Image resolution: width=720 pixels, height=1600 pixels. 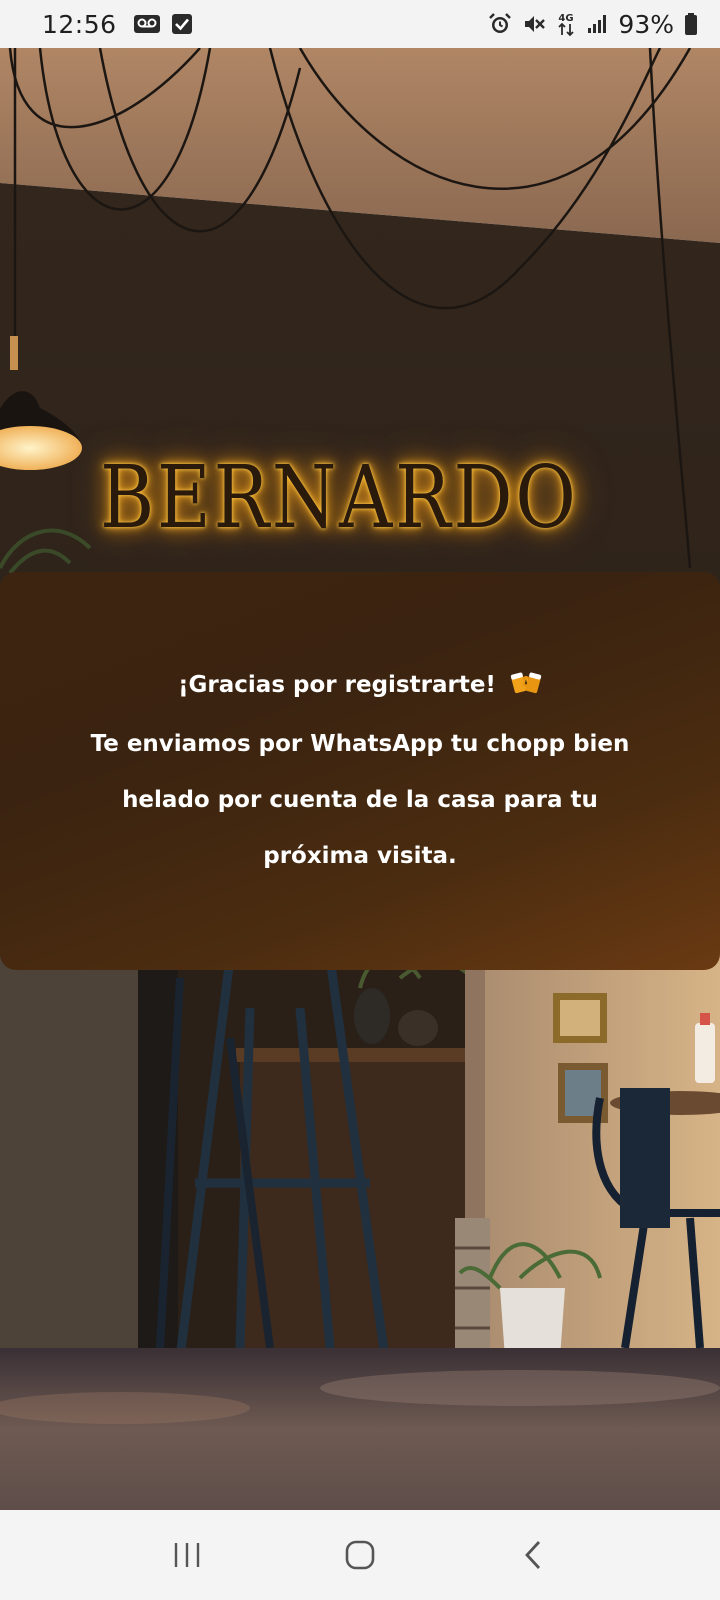 I want to click on status-bar: 12:56 4G 93%, so click(x=360, y=24).